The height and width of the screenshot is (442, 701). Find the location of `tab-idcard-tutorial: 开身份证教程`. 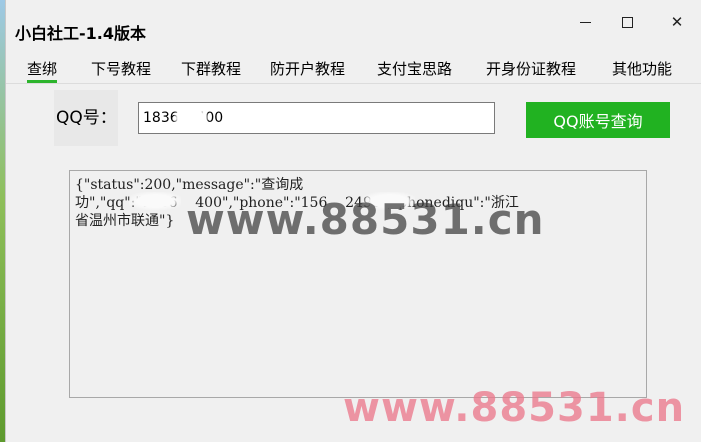

tab-idcard-tutorial: 开身份证教程 is located at coordinates (531, 70).